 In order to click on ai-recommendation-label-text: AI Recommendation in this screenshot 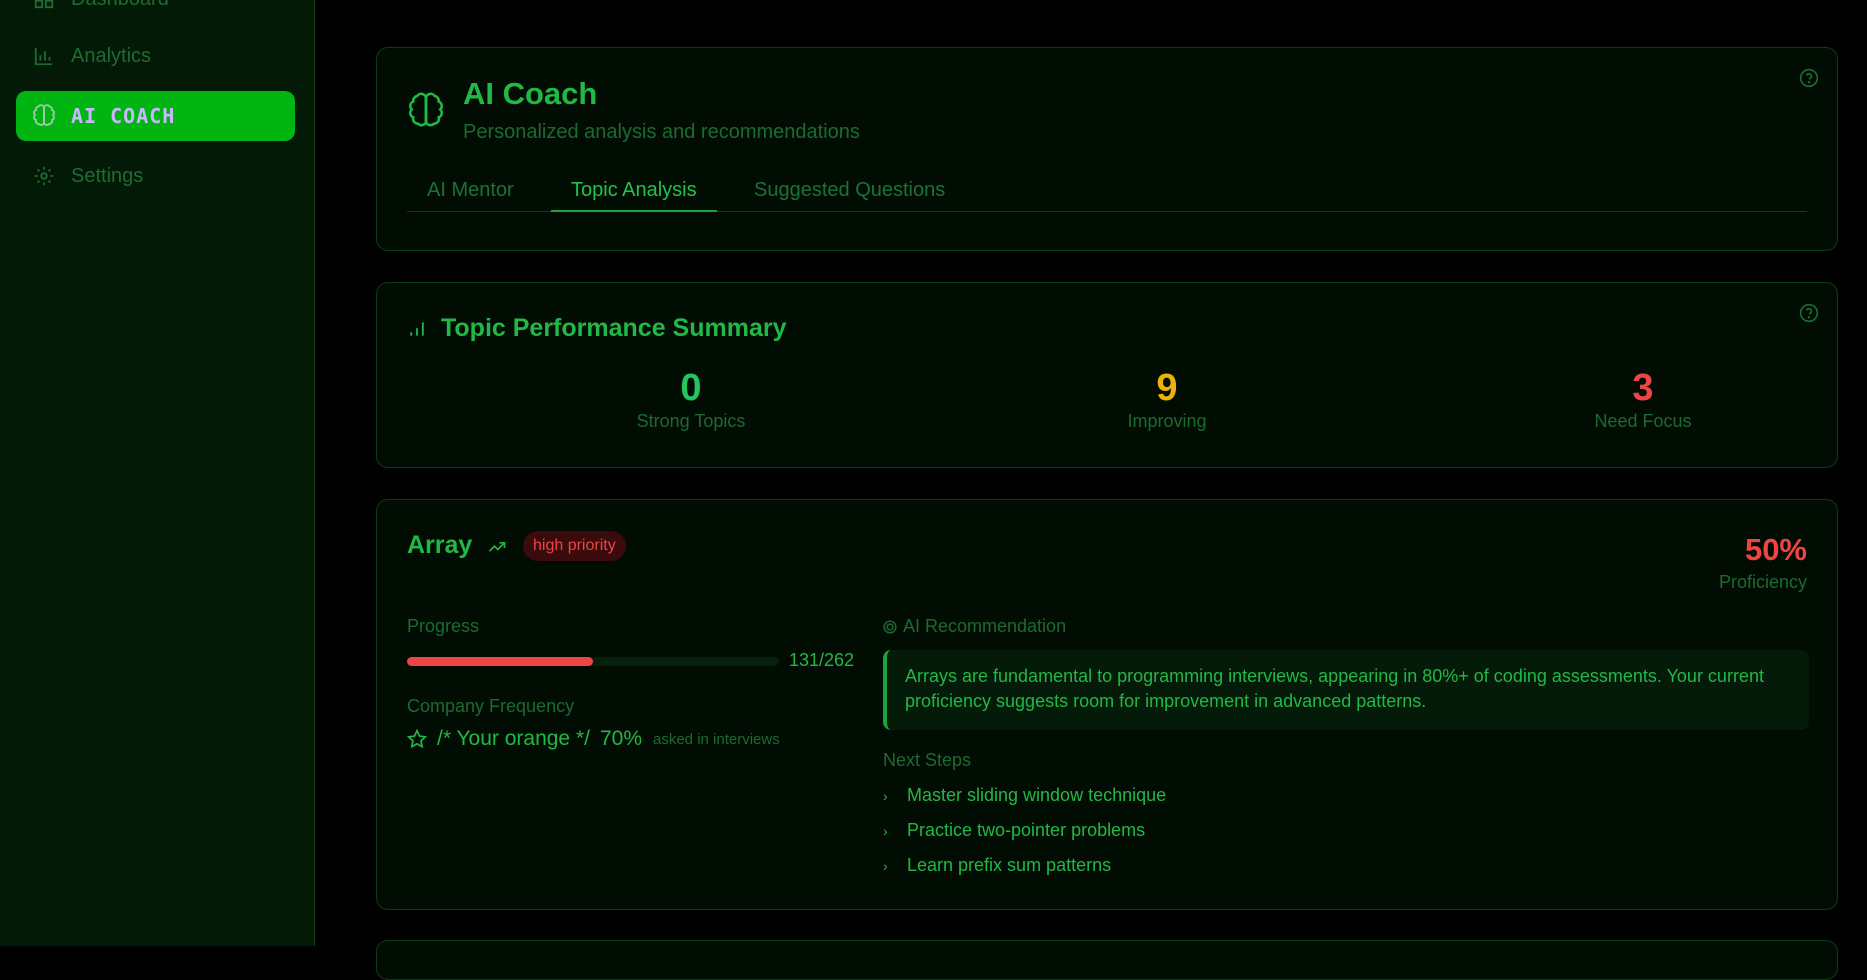, I will do `click(985, 626)`.